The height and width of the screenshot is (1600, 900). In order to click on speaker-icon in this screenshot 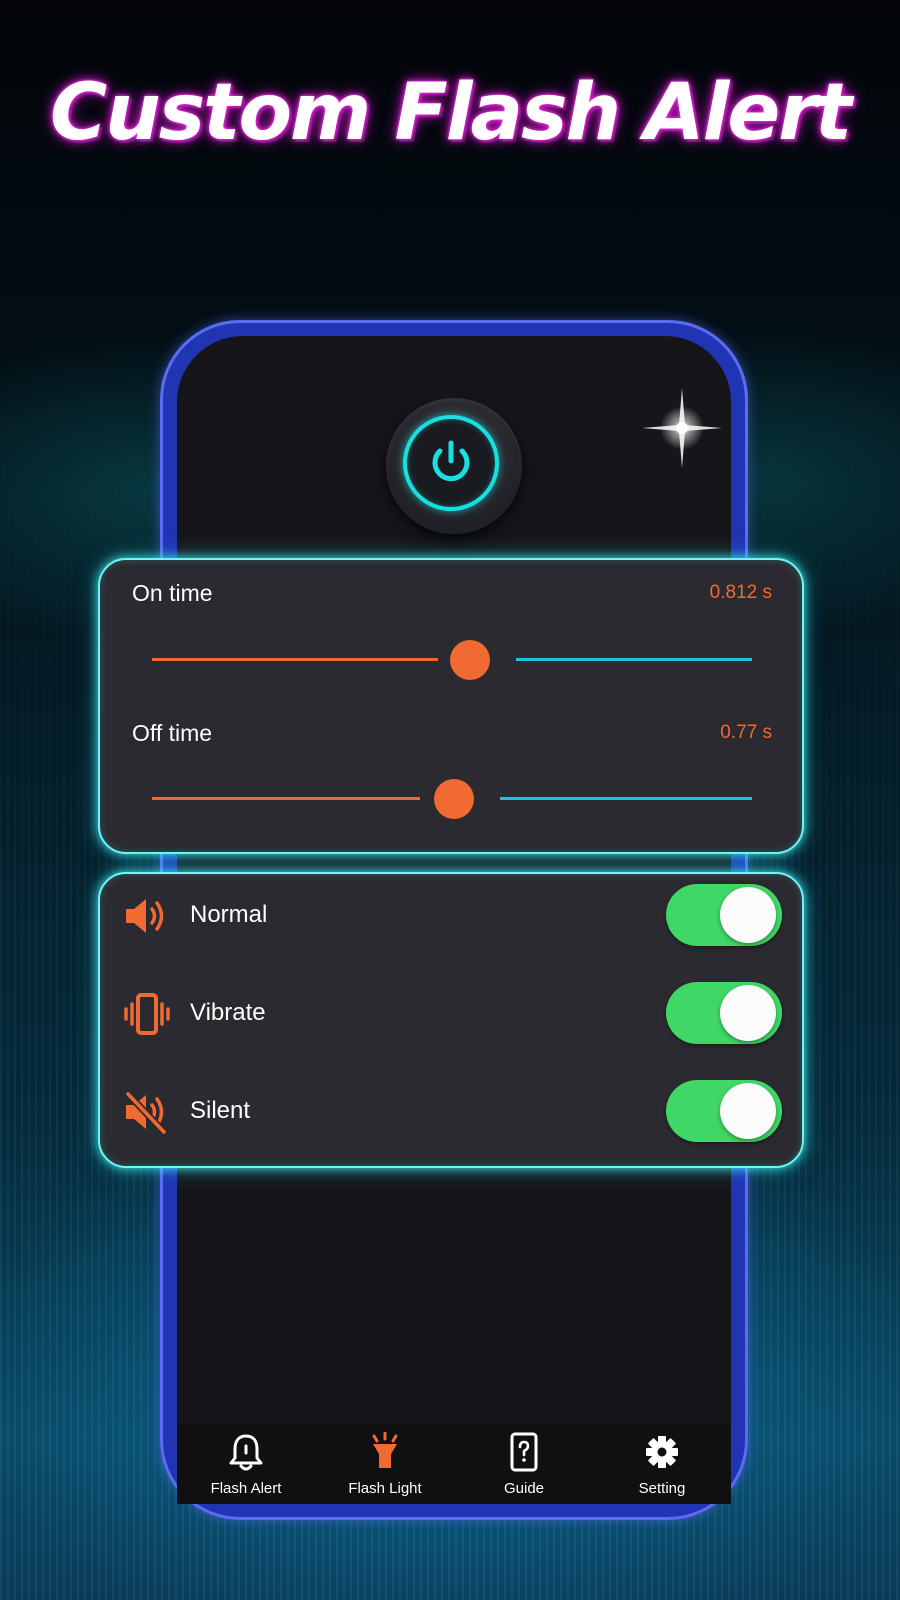, I will do `click(145, 916)`.